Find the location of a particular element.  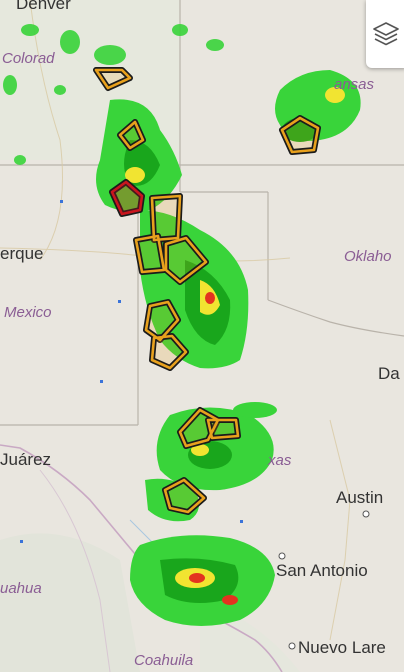

city-label-austin: Austin is located at coordinates (360, 497).